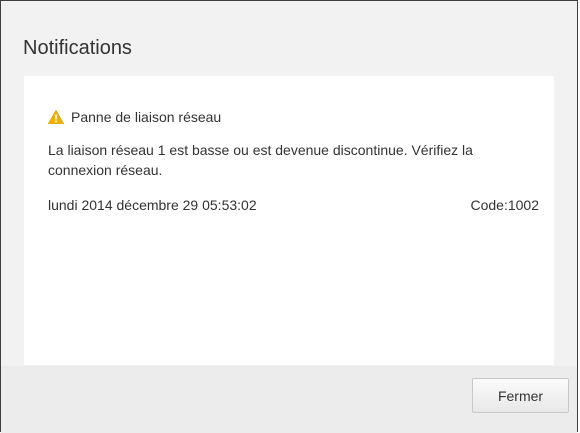 Image resolution: width=580 pixels, height=433 pixels. I want to click on warning-icon, so click(56, 116).